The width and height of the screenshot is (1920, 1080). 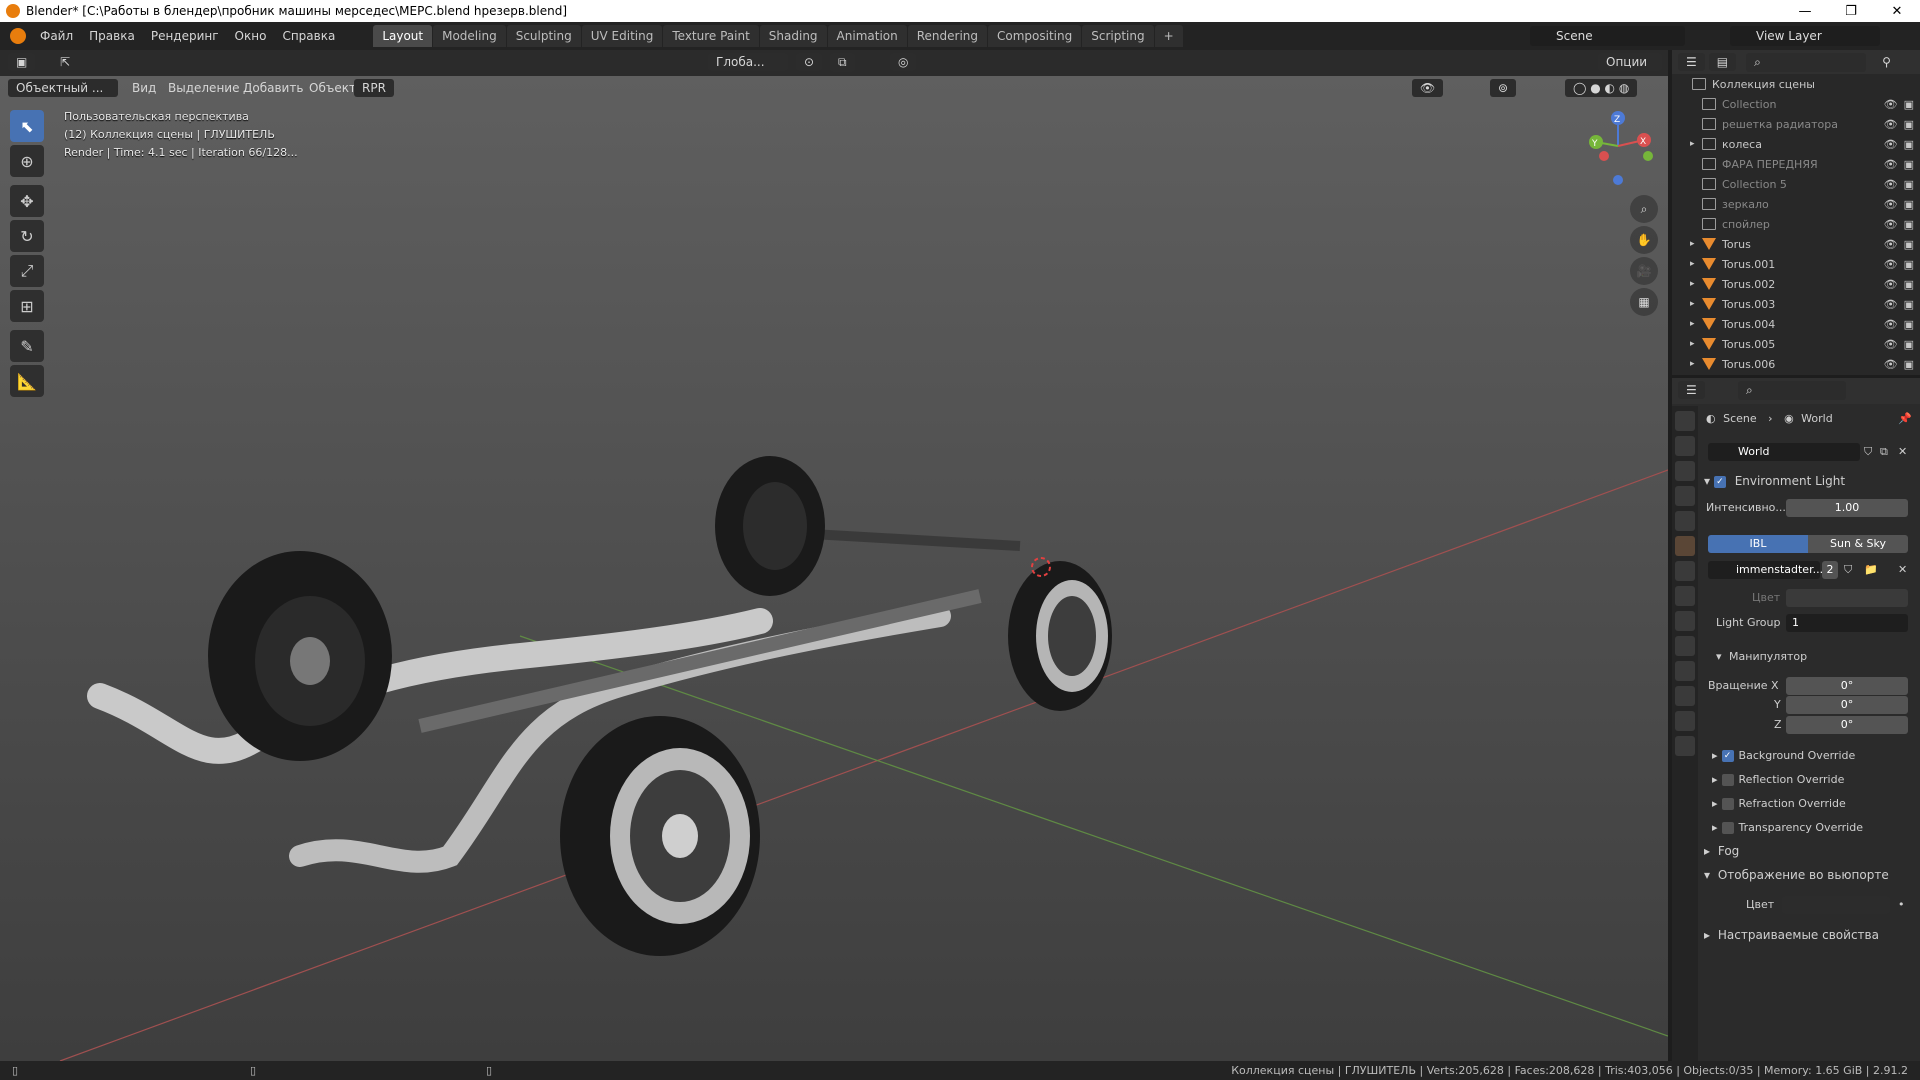 What do you see at coordinates (1118, 36) in the screenshot?
I see `tab-scripting: Scripting` at bounding box center [1118, 36].